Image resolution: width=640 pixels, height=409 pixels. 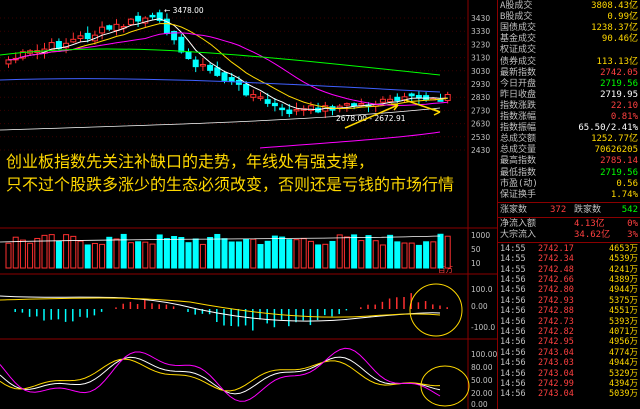 What do you see at coordinates (483, 327) in the screenshot?
I see `macd-y-tick: -100.0` at bounding box center [483, 327].